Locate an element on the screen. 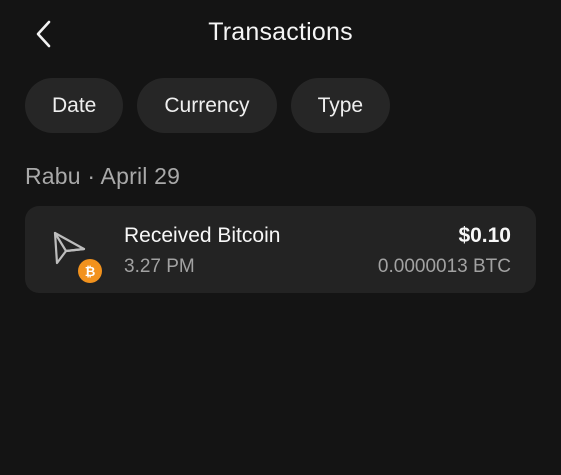  transaction-time: 3.27 PM is located at coordinates (159, 266).